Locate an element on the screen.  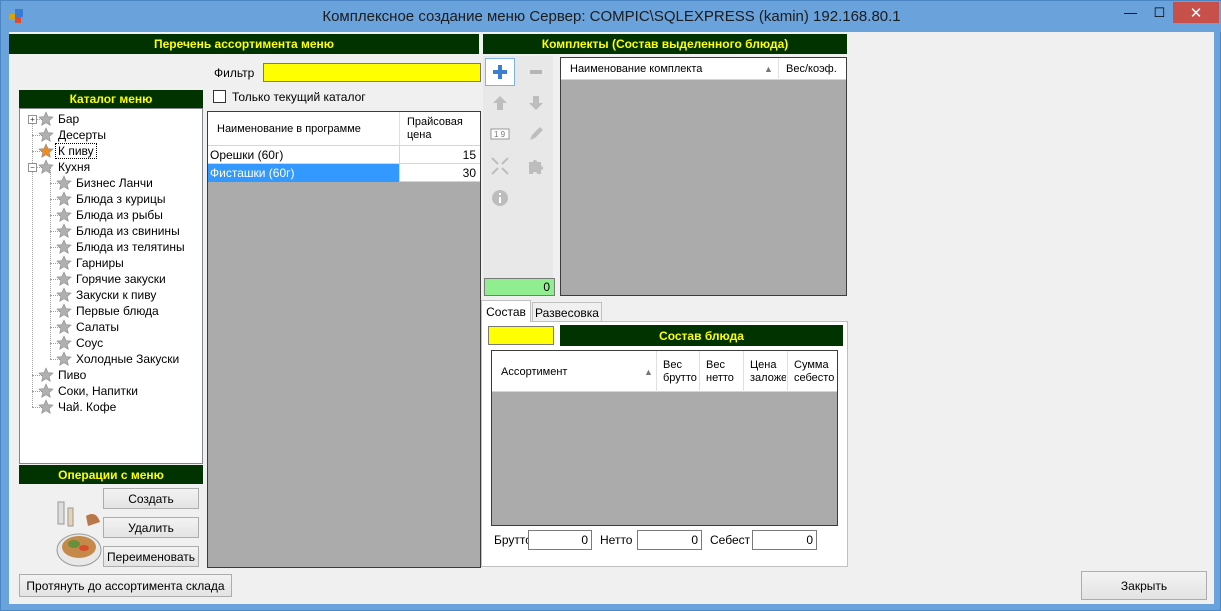
cost-label: Себест is located at coordinates (730, 540).